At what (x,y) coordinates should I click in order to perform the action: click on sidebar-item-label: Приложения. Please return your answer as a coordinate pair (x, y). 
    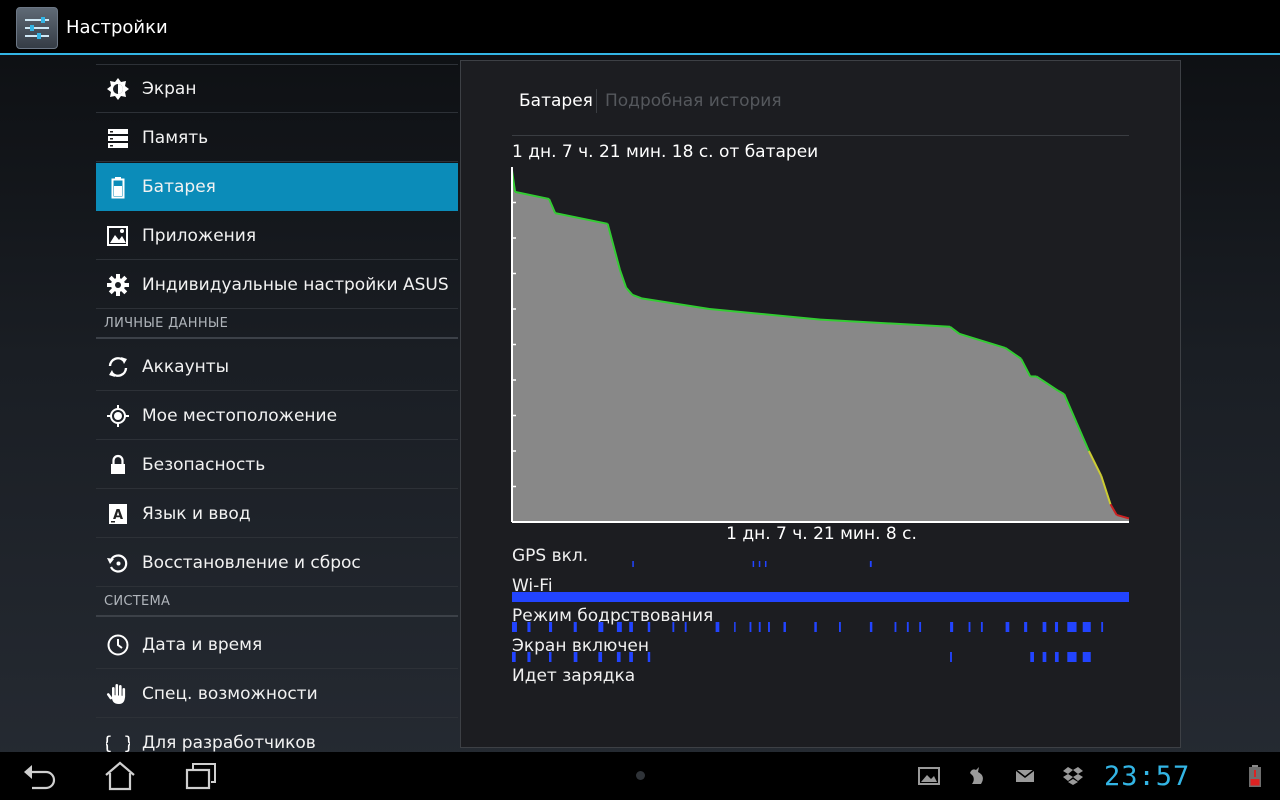
    Looking at the image, I should click on (199, 236).